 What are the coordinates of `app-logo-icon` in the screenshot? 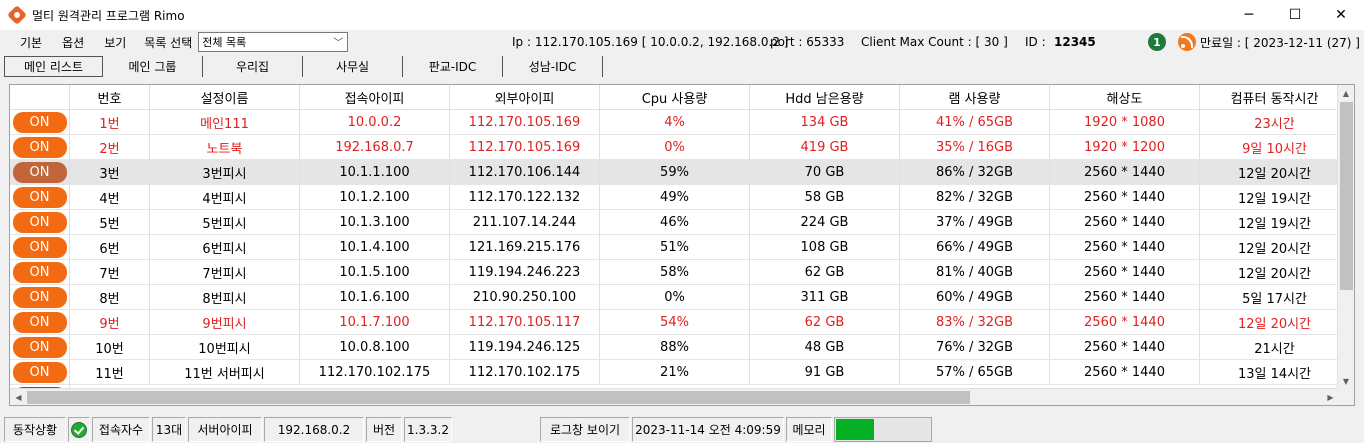 It's located at (17, 15).